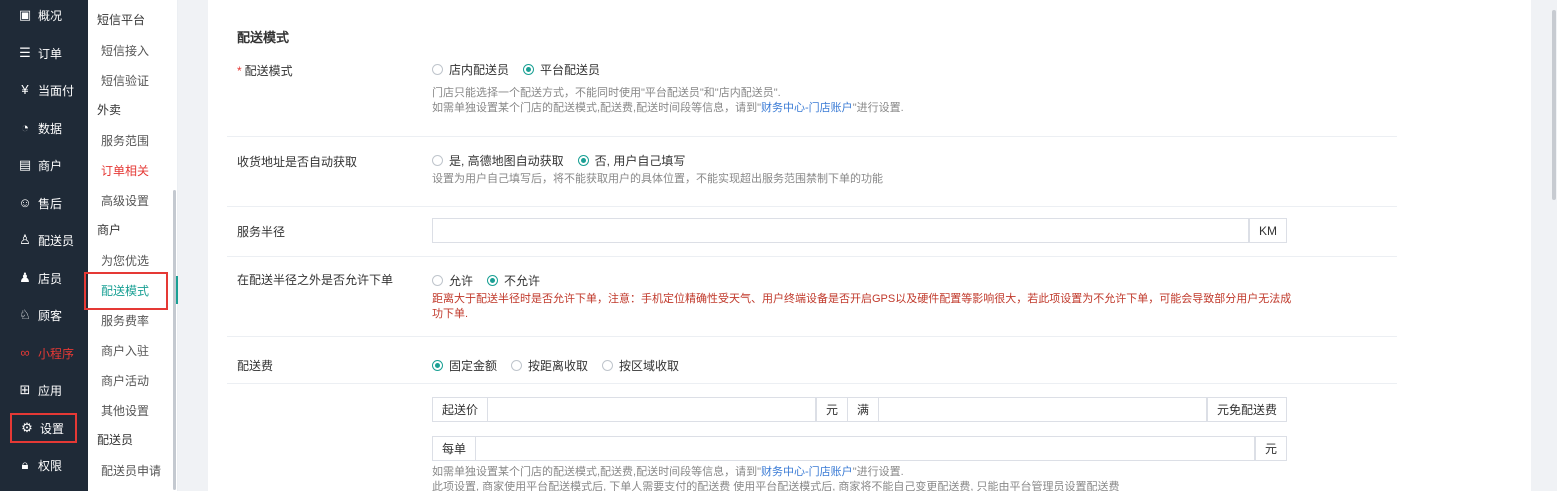 This screenshot has width=1557, height=491. What do you see at coordinates (315, 280) in the screenshot?
I see `outside-radius-label: 在配送半径之外是否允许下单` at bounding box center [315, 280].